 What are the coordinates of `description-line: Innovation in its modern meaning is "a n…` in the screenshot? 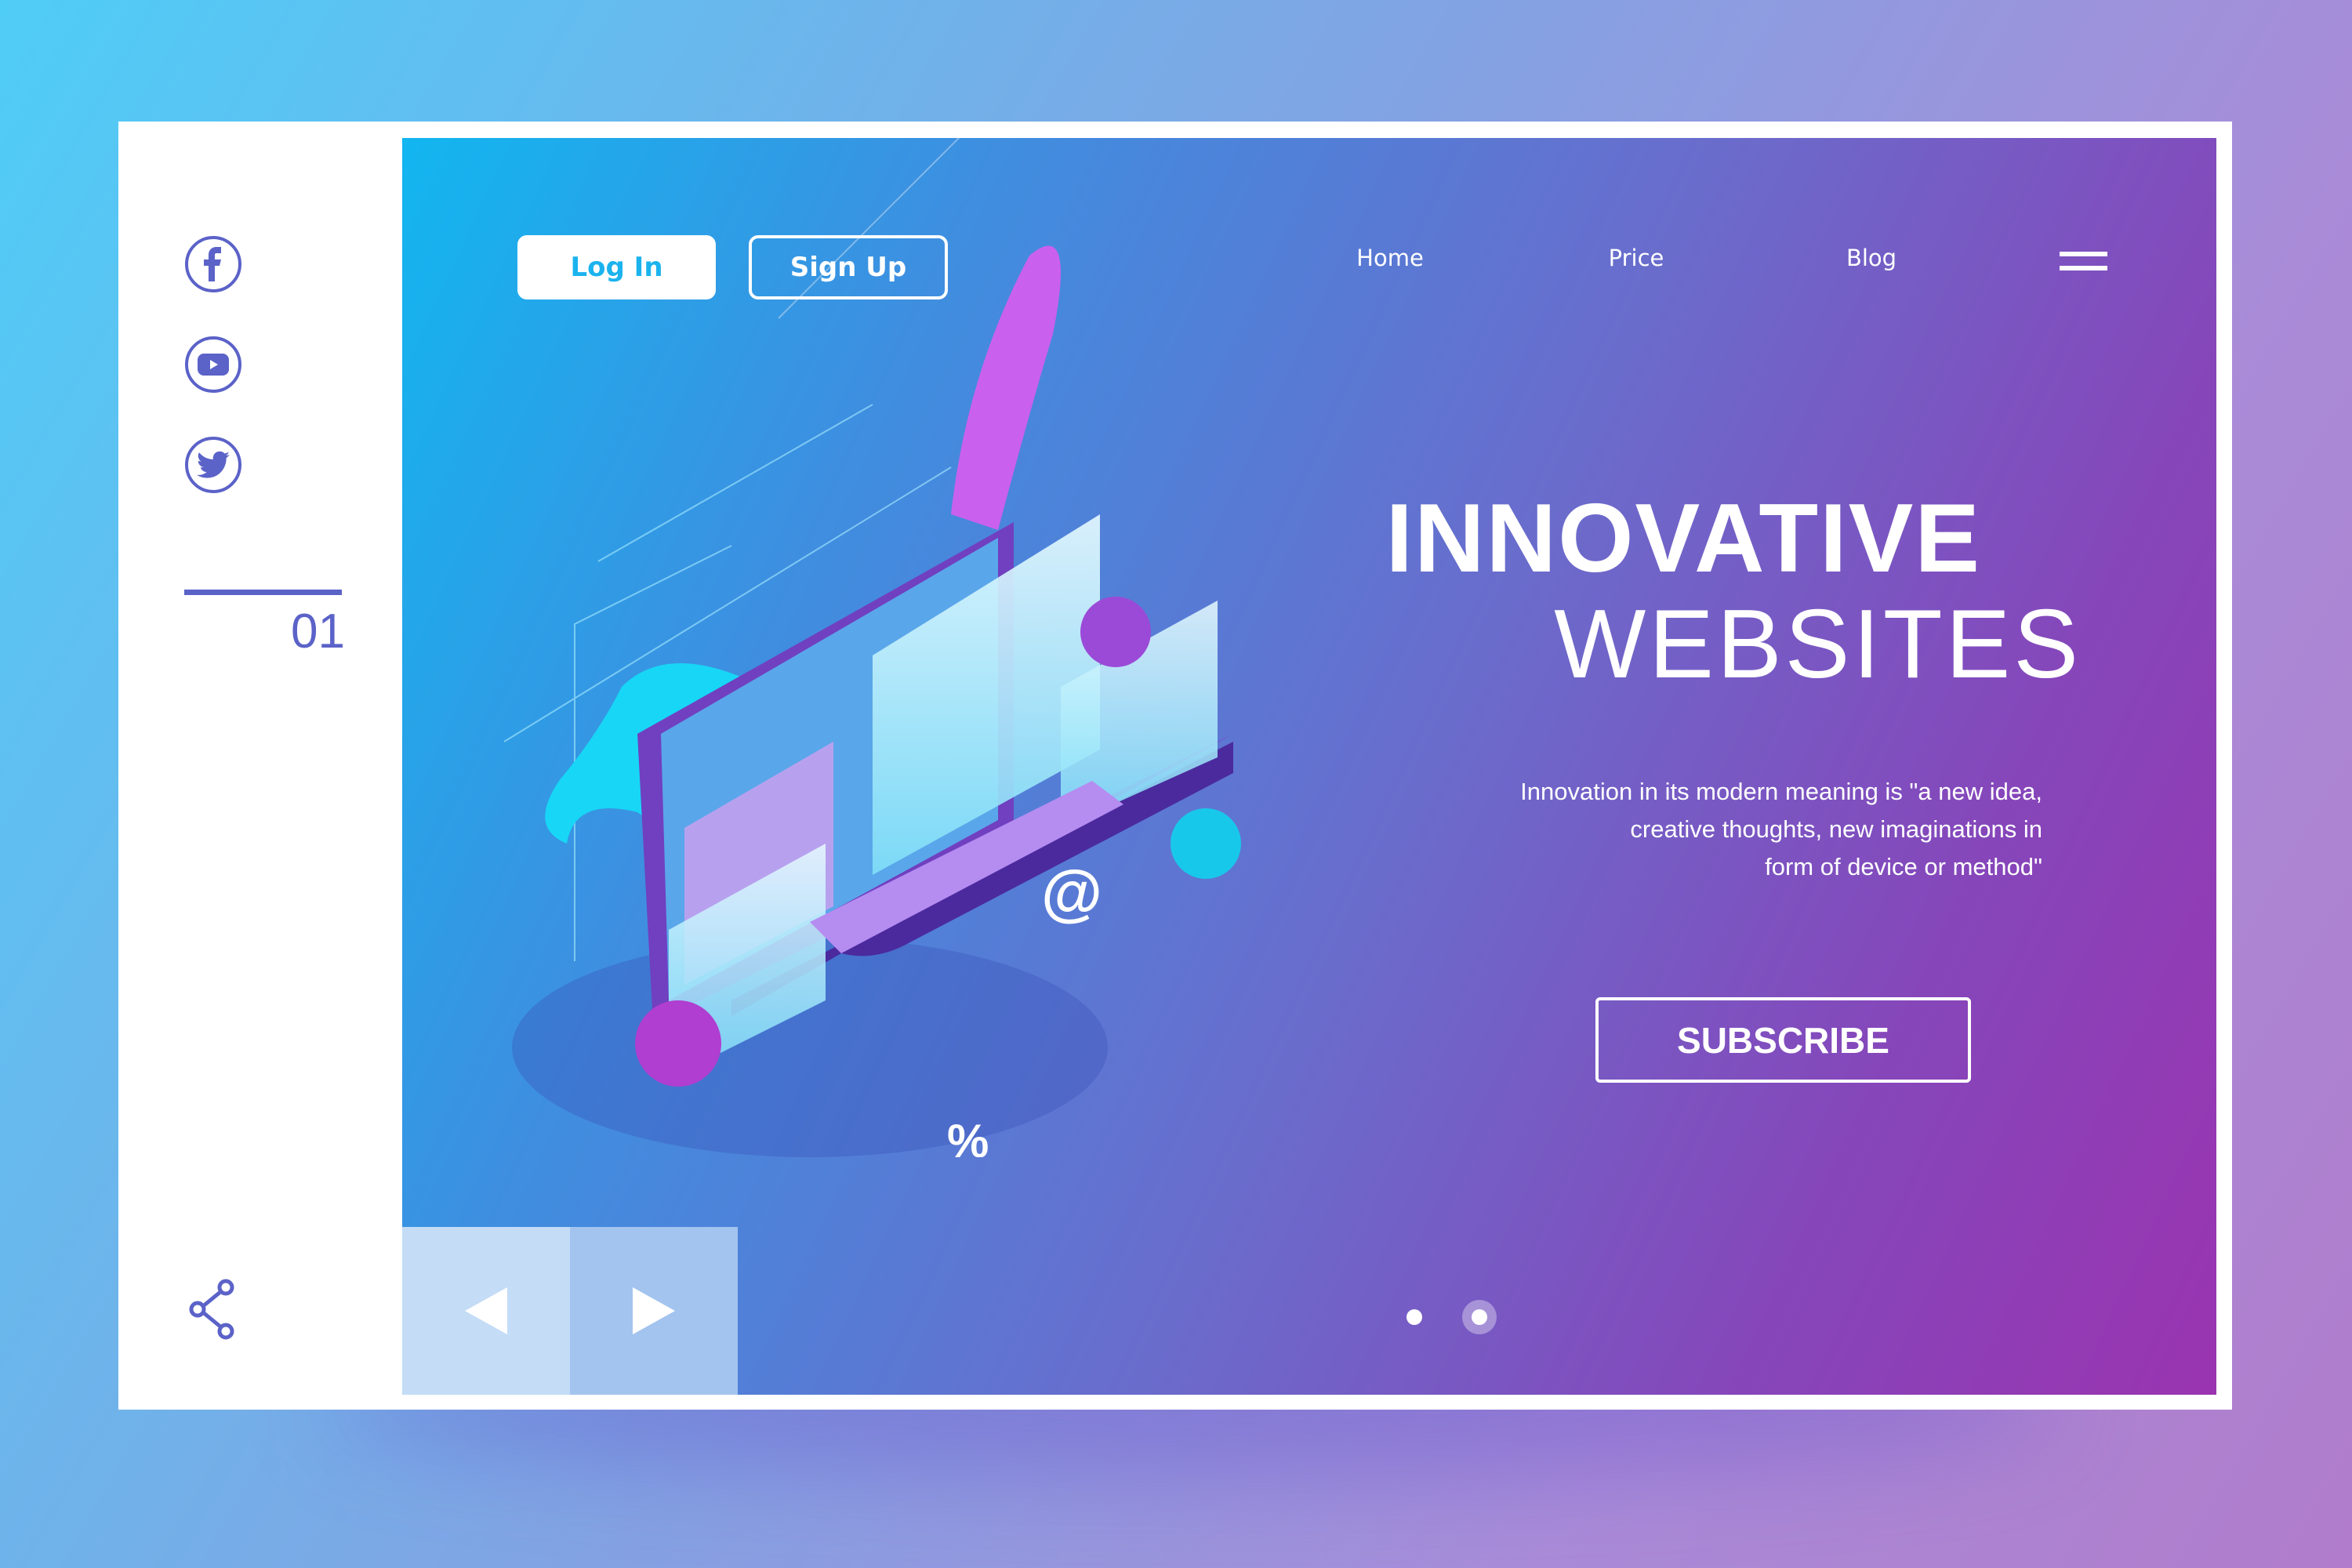 It's located at (1781, 791).